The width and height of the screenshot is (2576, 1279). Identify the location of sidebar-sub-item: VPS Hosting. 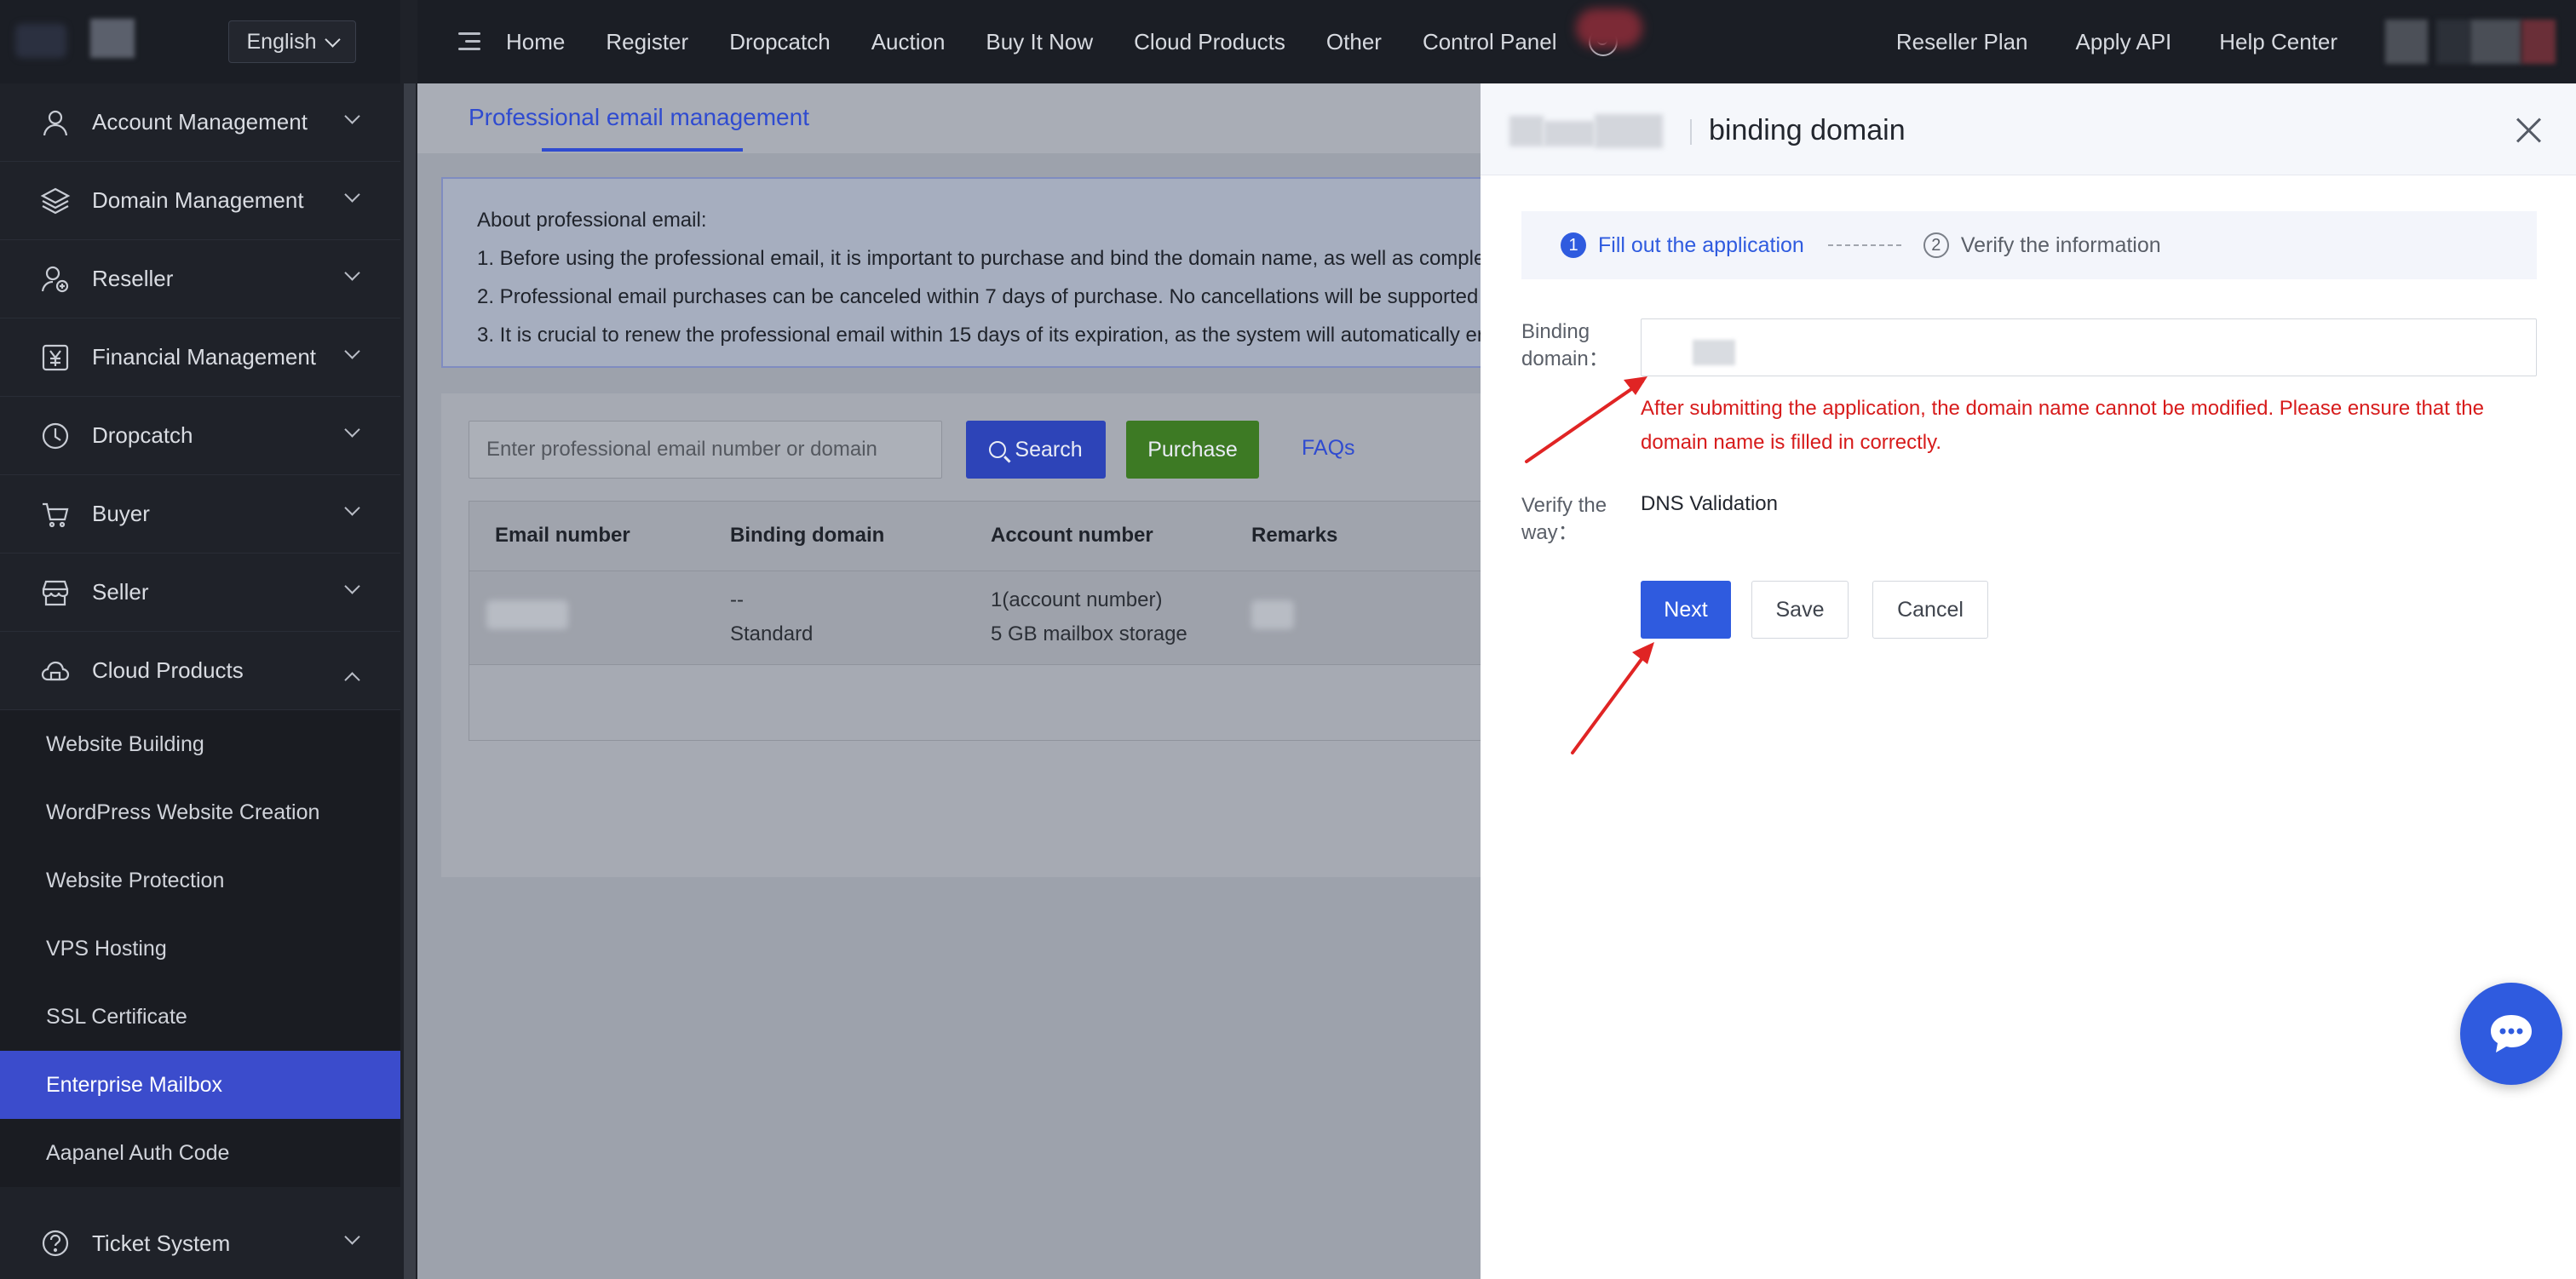
(200, 949).